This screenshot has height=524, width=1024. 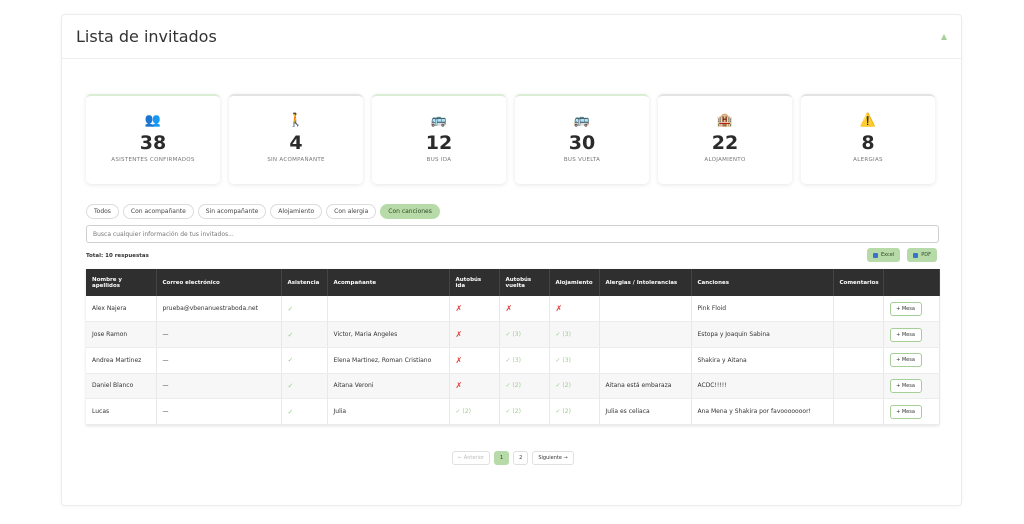 I want to click on stat-label: ASISTENTES CONFIRMADOS, so click(x=153, y=160).